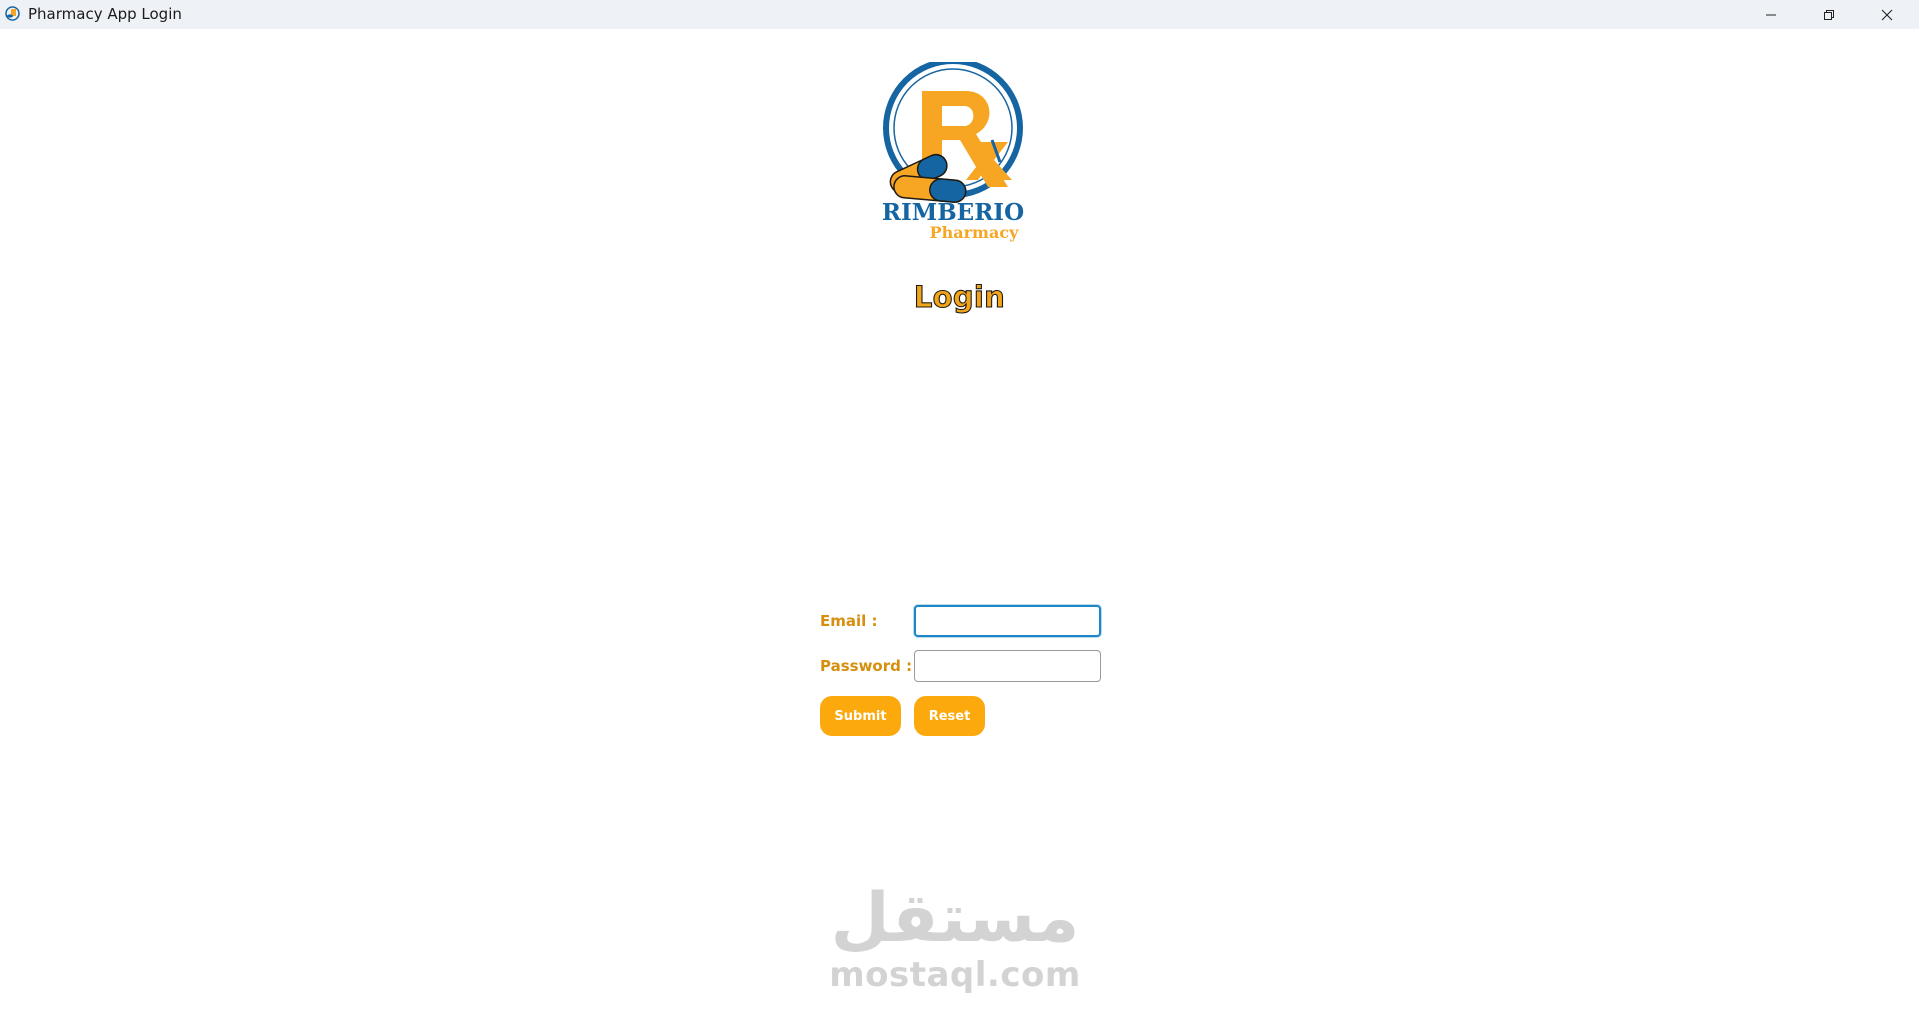 The width and height of the screenshot is (1919, 1019). What do you see at coordinates (949, 716) in the screenshot?
I see `reset-button: Reset` at bounding box center [949, 716].